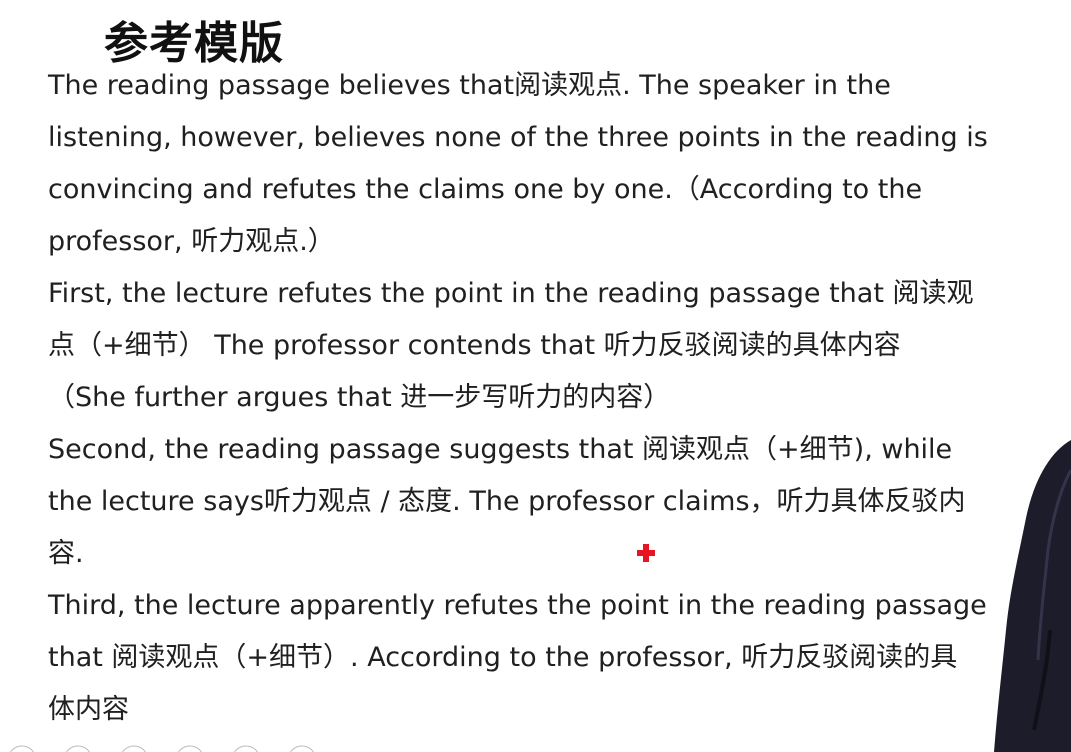  What do you see at coordinates (1032, 596) in the screenshot?
I see `presenter-figure` at bounding box center [1032, 596].